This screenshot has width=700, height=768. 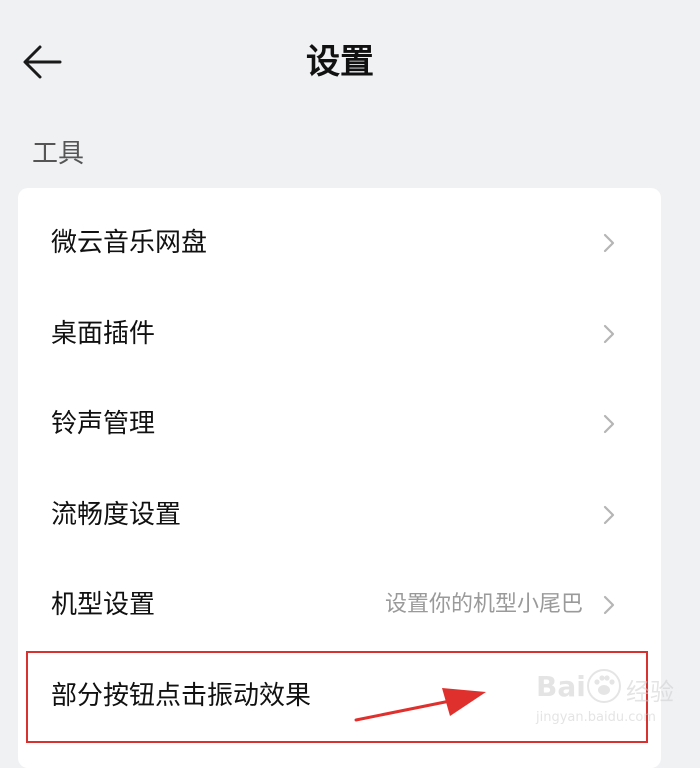 I want to click on watermark-site: jingyan.baidu.com, so click(x=596, y=717).